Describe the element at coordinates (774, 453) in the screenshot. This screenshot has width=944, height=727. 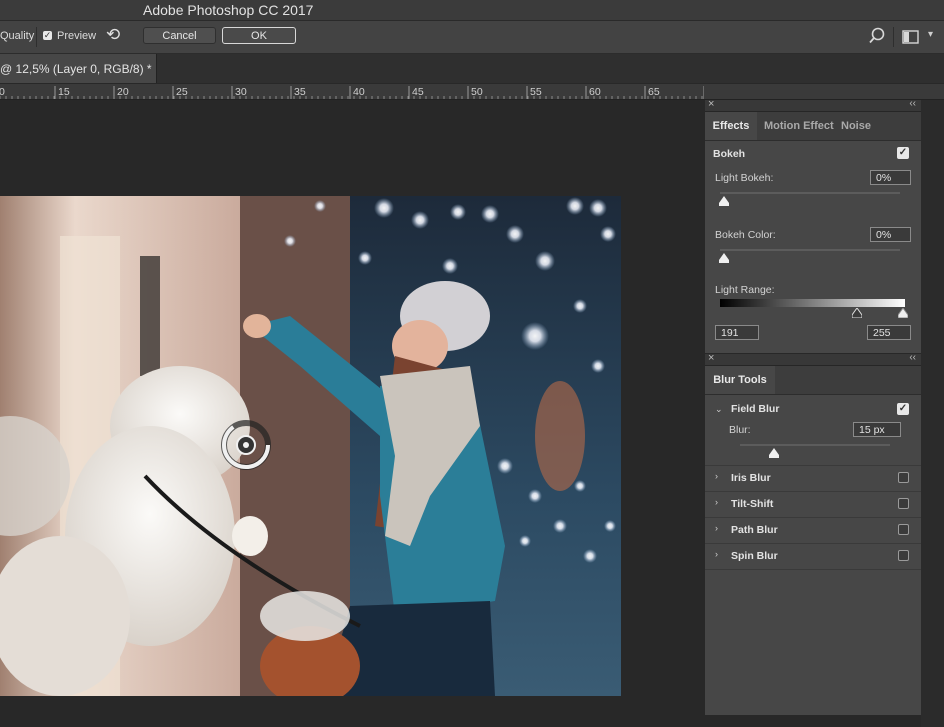
I see `blur-slider-thumb` at that location.